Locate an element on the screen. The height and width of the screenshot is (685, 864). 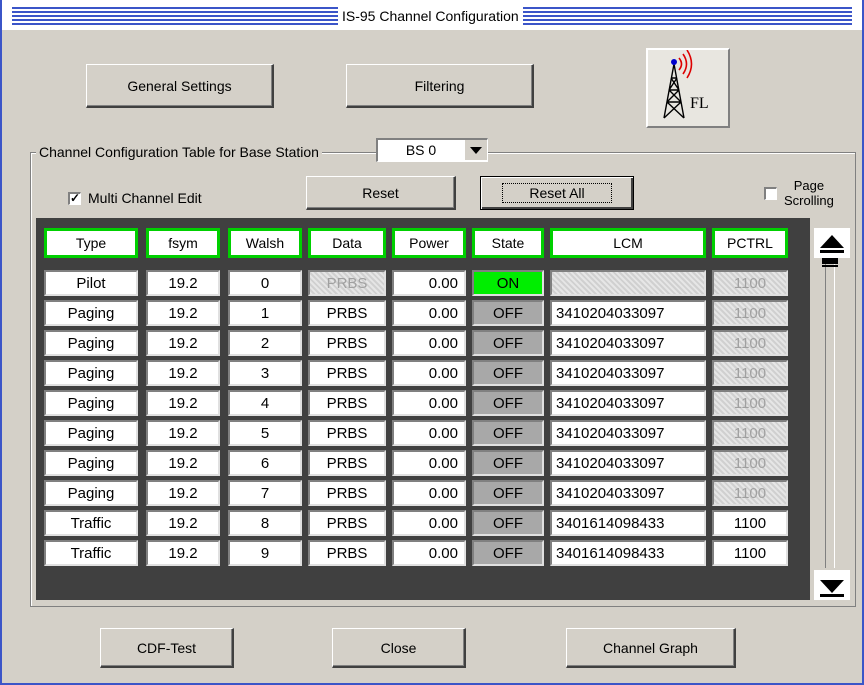
cell-walsh: 2 is located at coordinates (265, 343).